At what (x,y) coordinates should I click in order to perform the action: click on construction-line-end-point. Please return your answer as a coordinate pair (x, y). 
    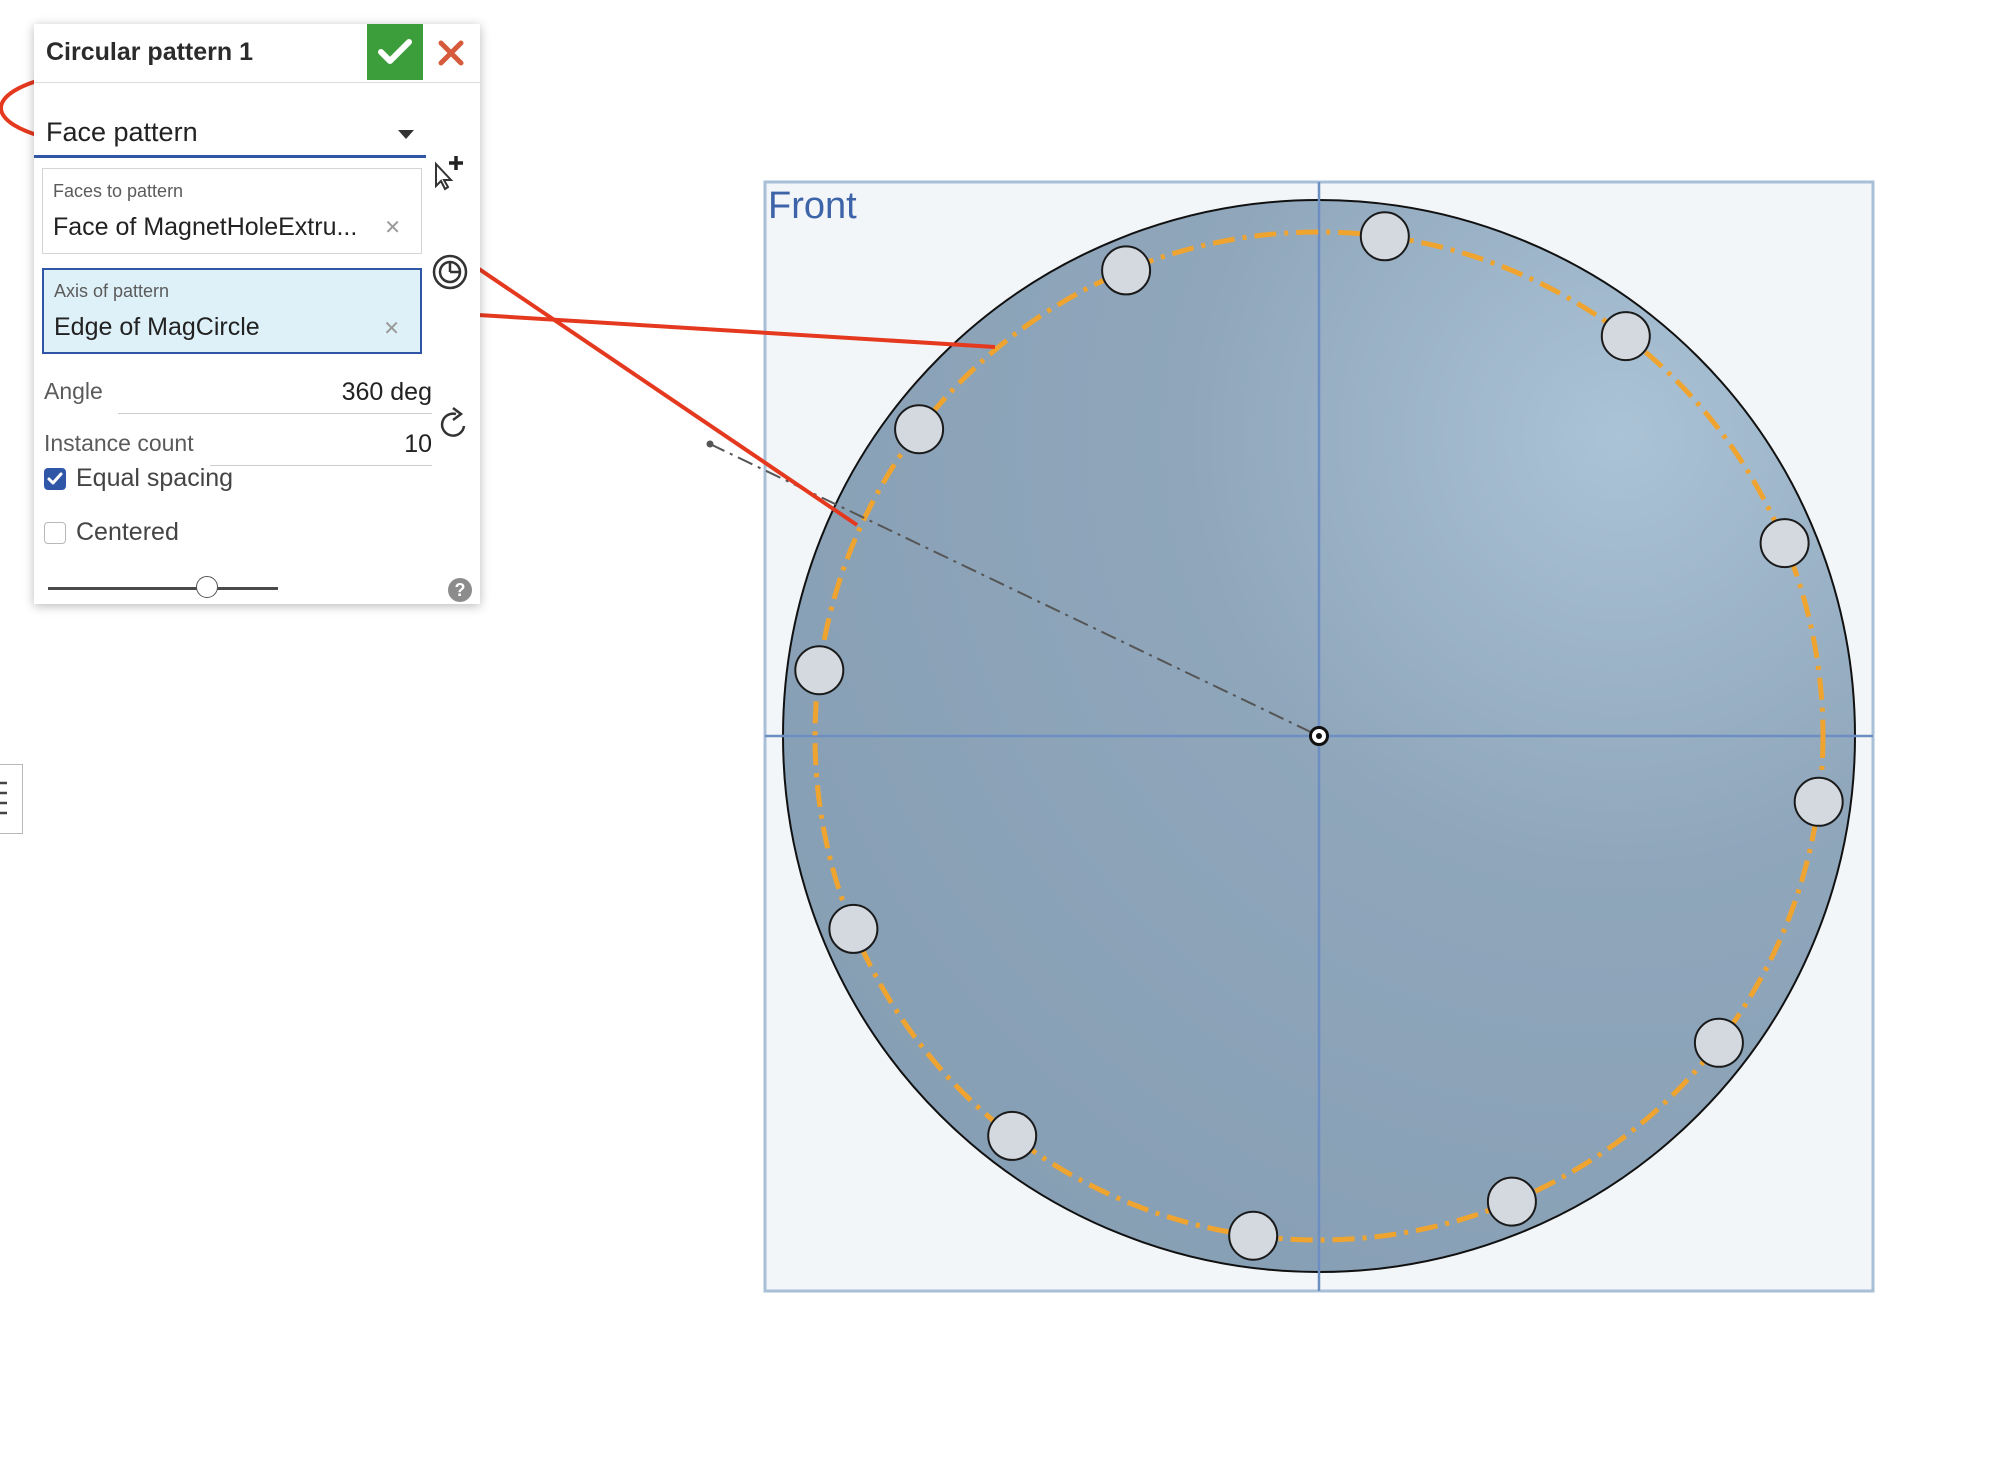
    Looking at the image, I should click on (710, 444).